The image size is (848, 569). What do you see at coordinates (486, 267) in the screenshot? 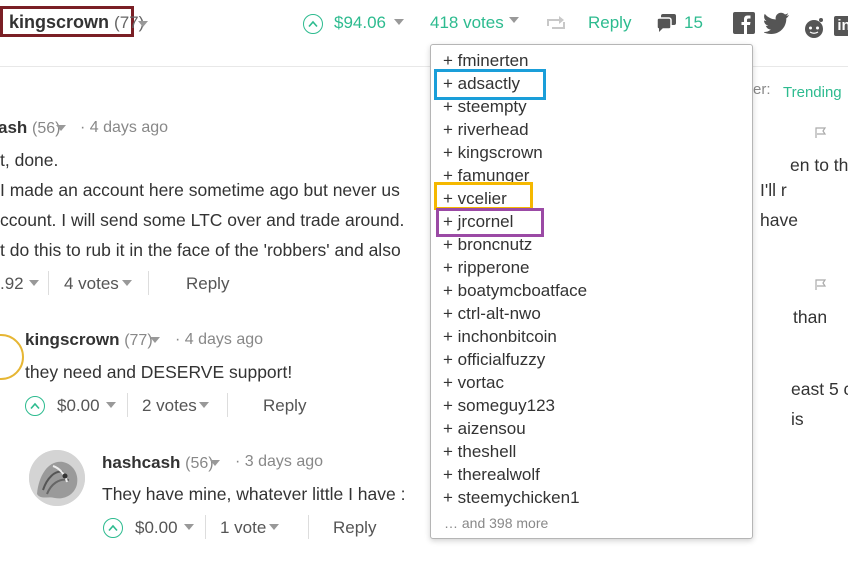
I see `voter-item: + ripperone` at bounding box center [486, 267].